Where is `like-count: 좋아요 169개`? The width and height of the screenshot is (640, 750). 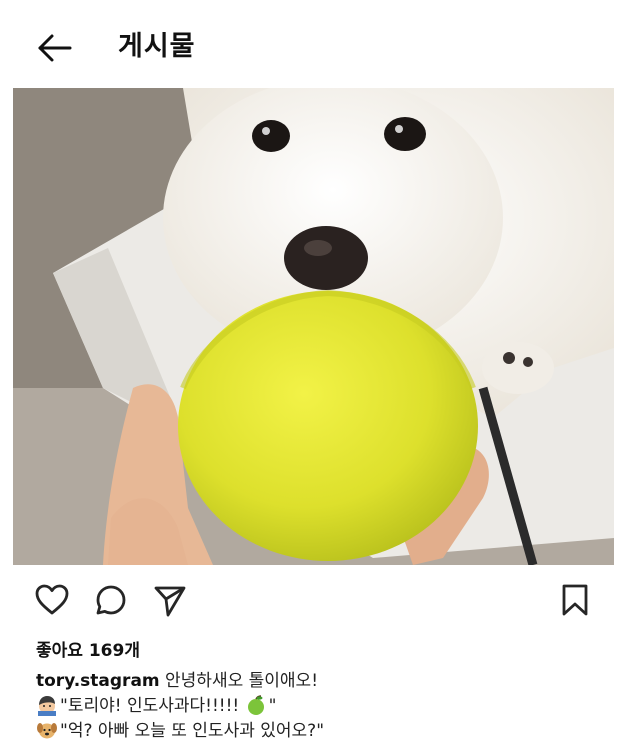 like-count: 좋아요 169개 is located at coordinates (88, 648).